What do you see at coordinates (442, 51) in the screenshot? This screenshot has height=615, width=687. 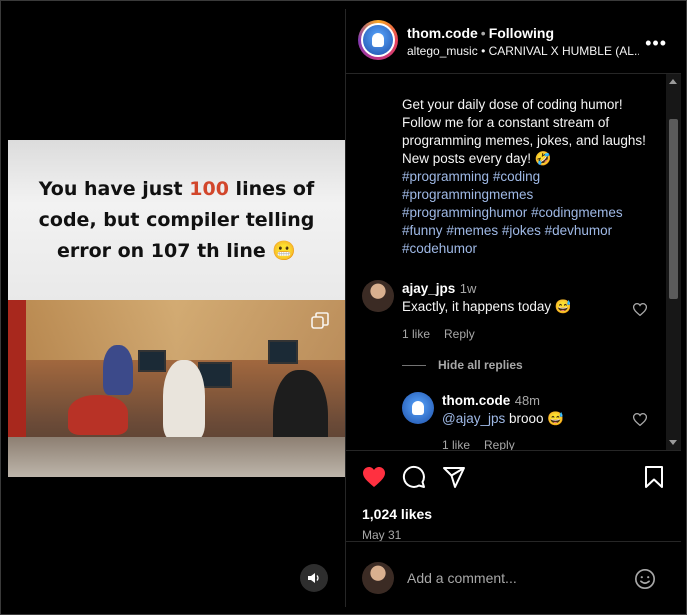 I see `audio-user-link: altego_music` at bounding box center [442, 51].